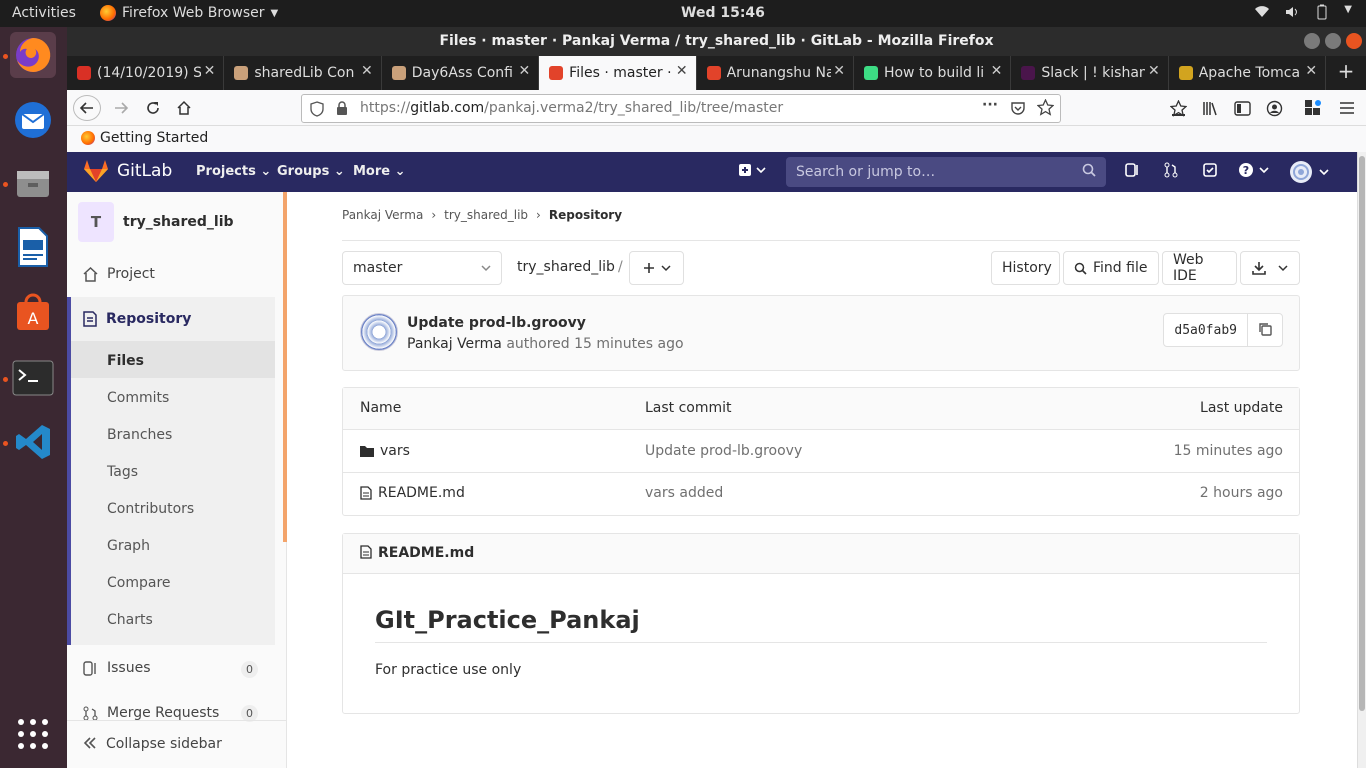 This screenshot has width=1366, height=768. I want to click on back-icon, so click(87, 108).